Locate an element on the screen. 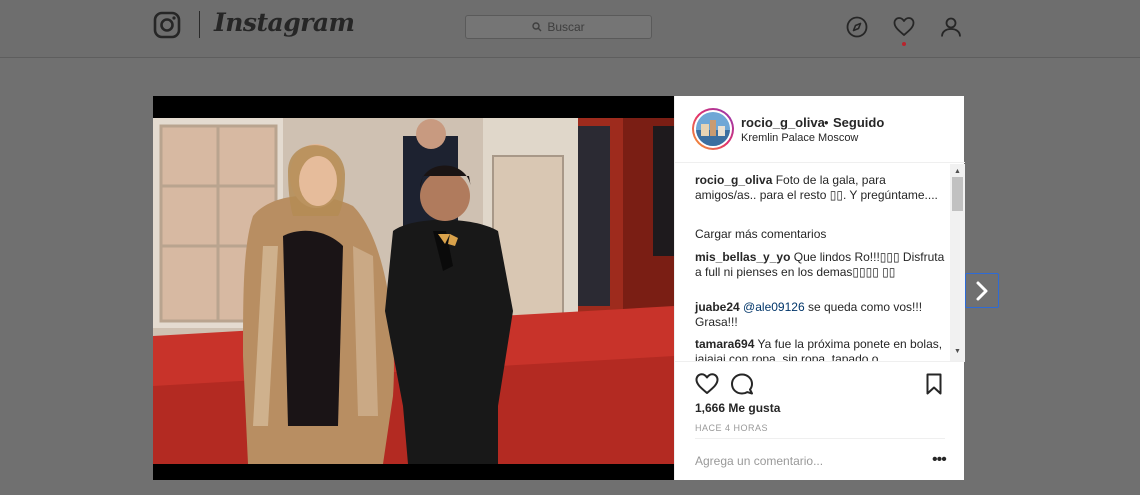 The height and width of the screenshot is (495, 1140). like-heart-icon is located at coordinates (707, 384).